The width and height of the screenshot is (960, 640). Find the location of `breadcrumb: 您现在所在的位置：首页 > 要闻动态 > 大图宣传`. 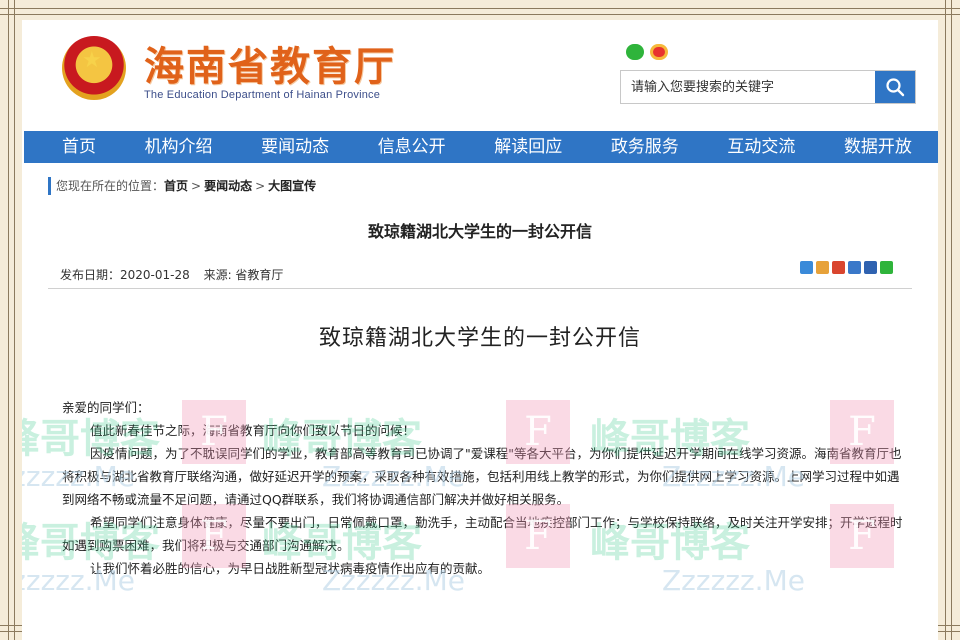

breadcrumb: 您现在所在的位置：首页 > 要闻动态 > 大图宣传 is located at coordinates (182, 186).